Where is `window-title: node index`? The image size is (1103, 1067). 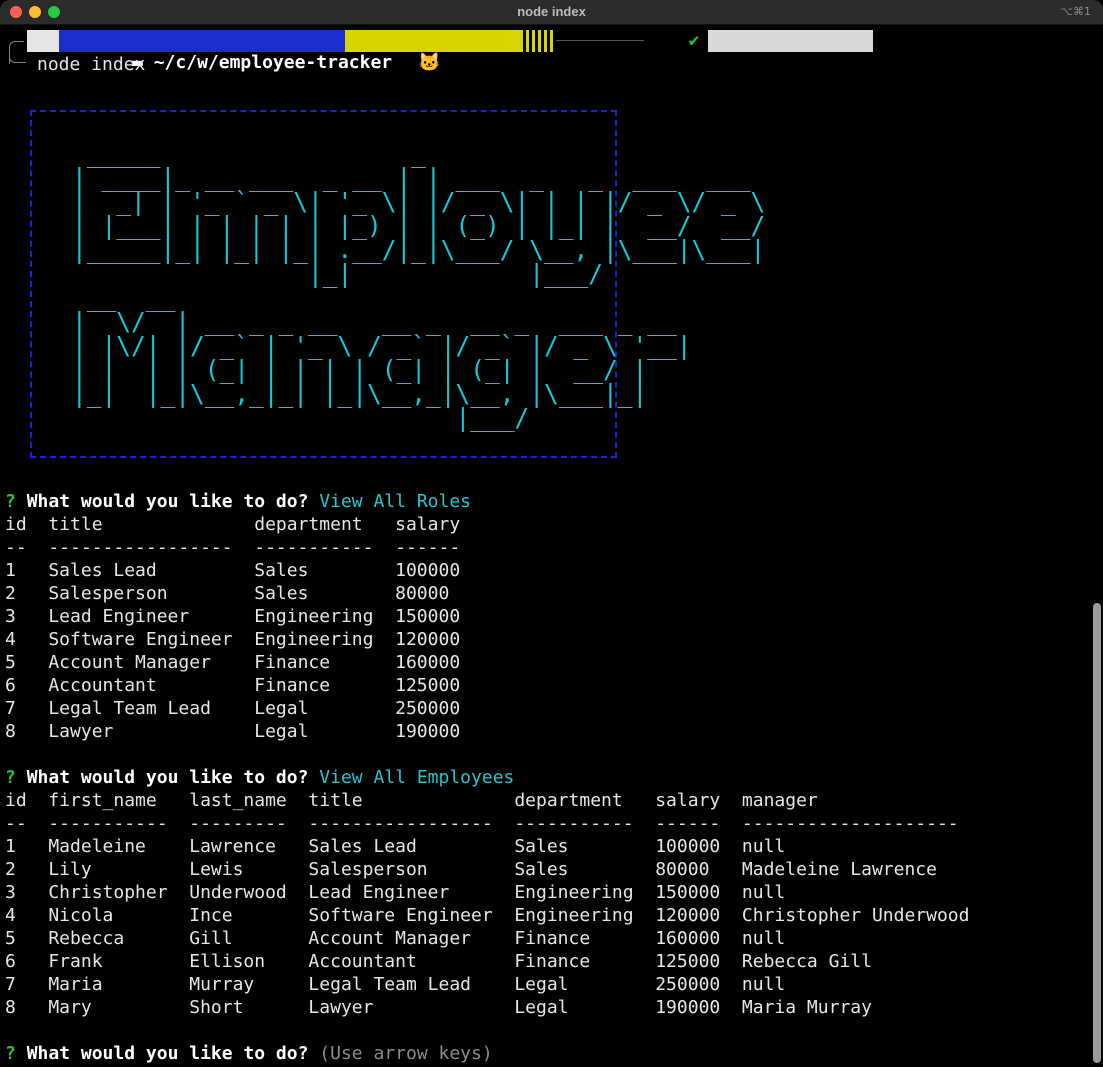 window-title: node index is located at coordinates (551, 11).